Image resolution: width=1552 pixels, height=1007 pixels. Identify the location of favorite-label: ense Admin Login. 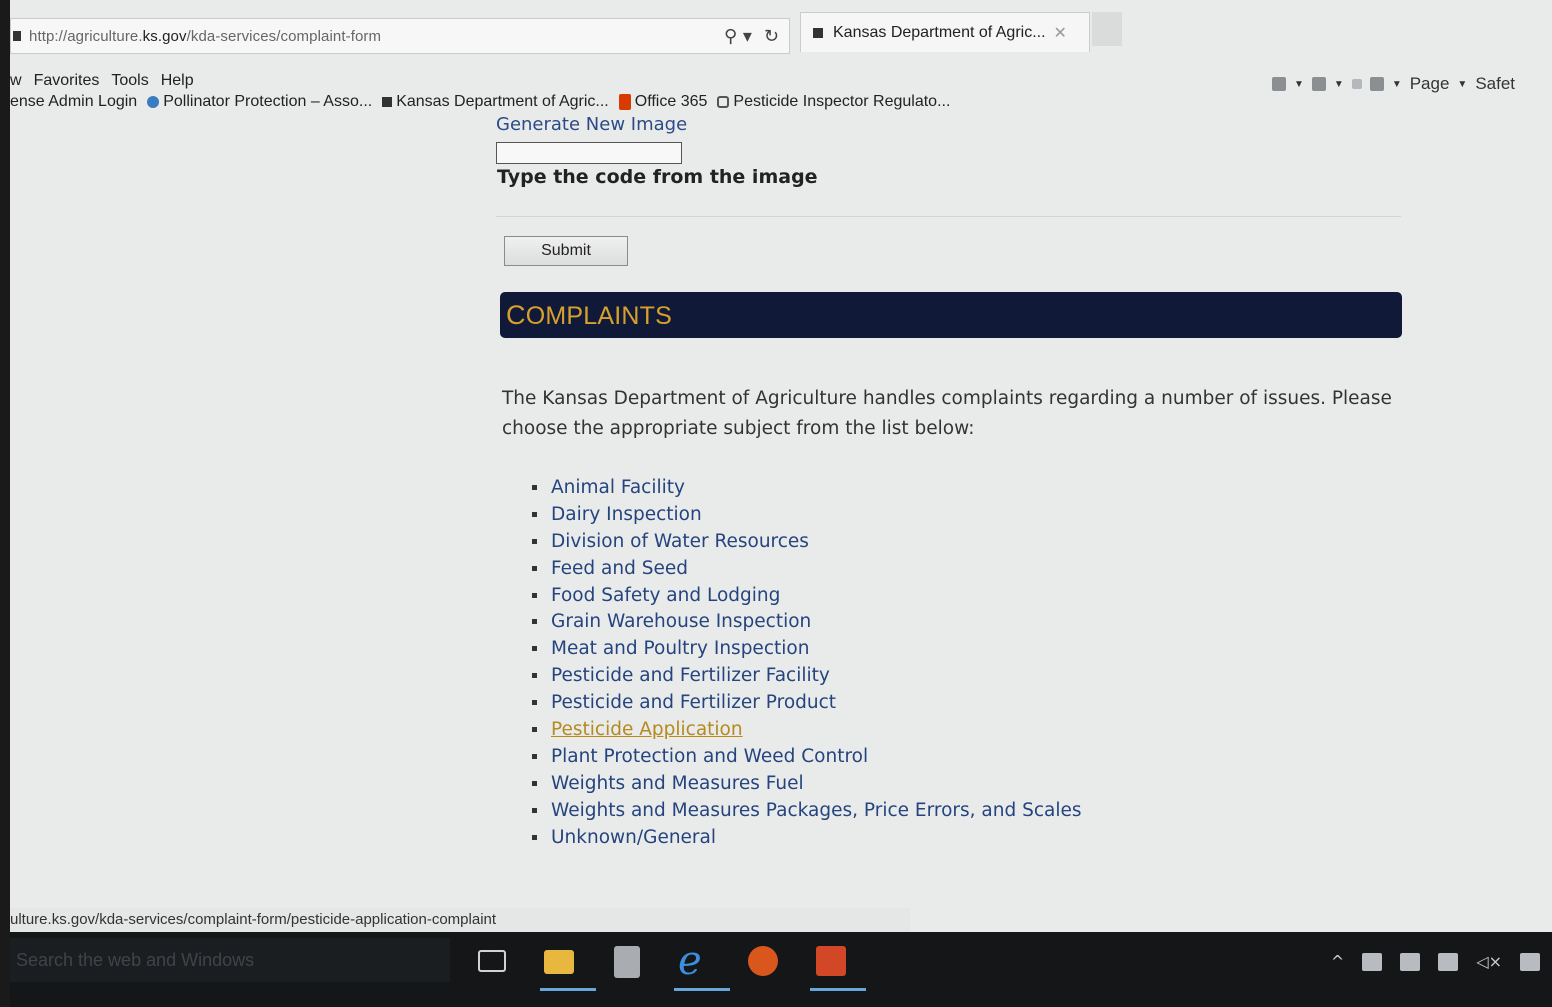
(74, 101).